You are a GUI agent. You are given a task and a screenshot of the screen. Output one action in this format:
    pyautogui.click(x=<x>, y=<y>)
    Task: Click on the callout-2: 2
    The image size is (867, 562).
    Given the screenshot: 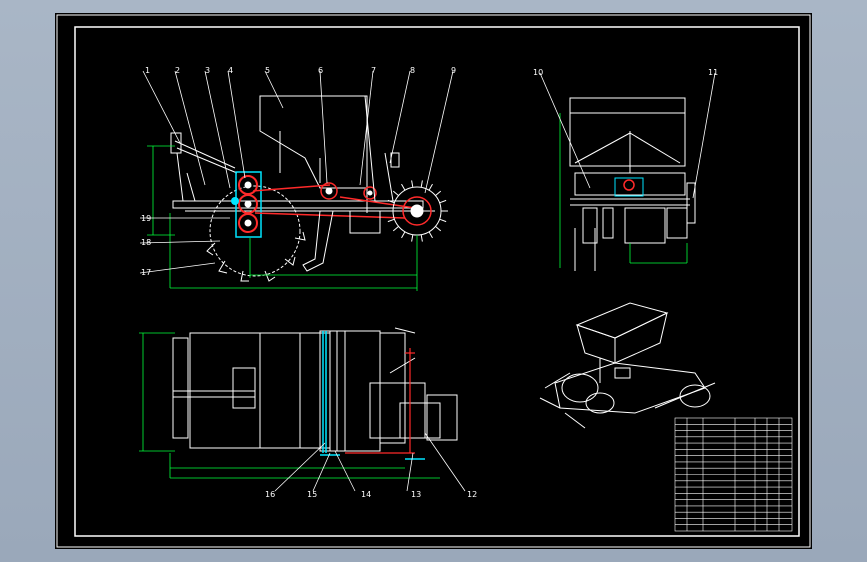 What is the action you would take?
    pyautogui.click(x=177, y=70)
    